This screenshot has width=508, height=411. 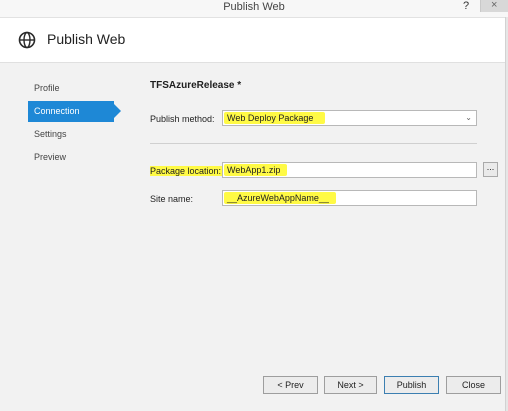 What do you see at coordinates (468, 117) in the screenshot?
I see `chevron-down-icon: ⌄` at bounding box center [468, 117].